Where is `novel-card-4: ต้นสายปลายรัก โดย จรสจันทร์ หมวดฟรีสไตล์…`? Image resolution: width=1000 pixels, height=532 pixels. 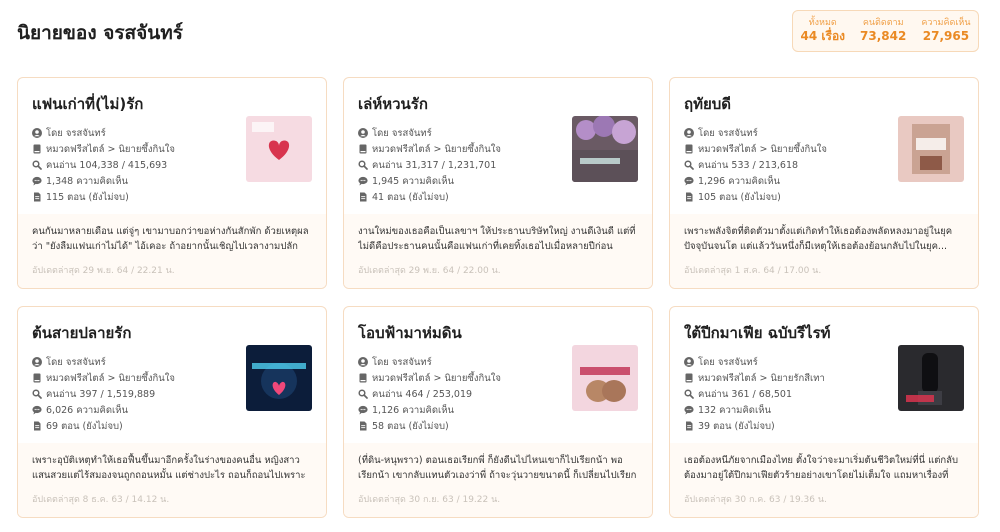
novel-card-4: ต้นสายปลายรัก โดย จรสจันทร์ หมวดฟรีสไตล์… is located at coordinates (172, 412).